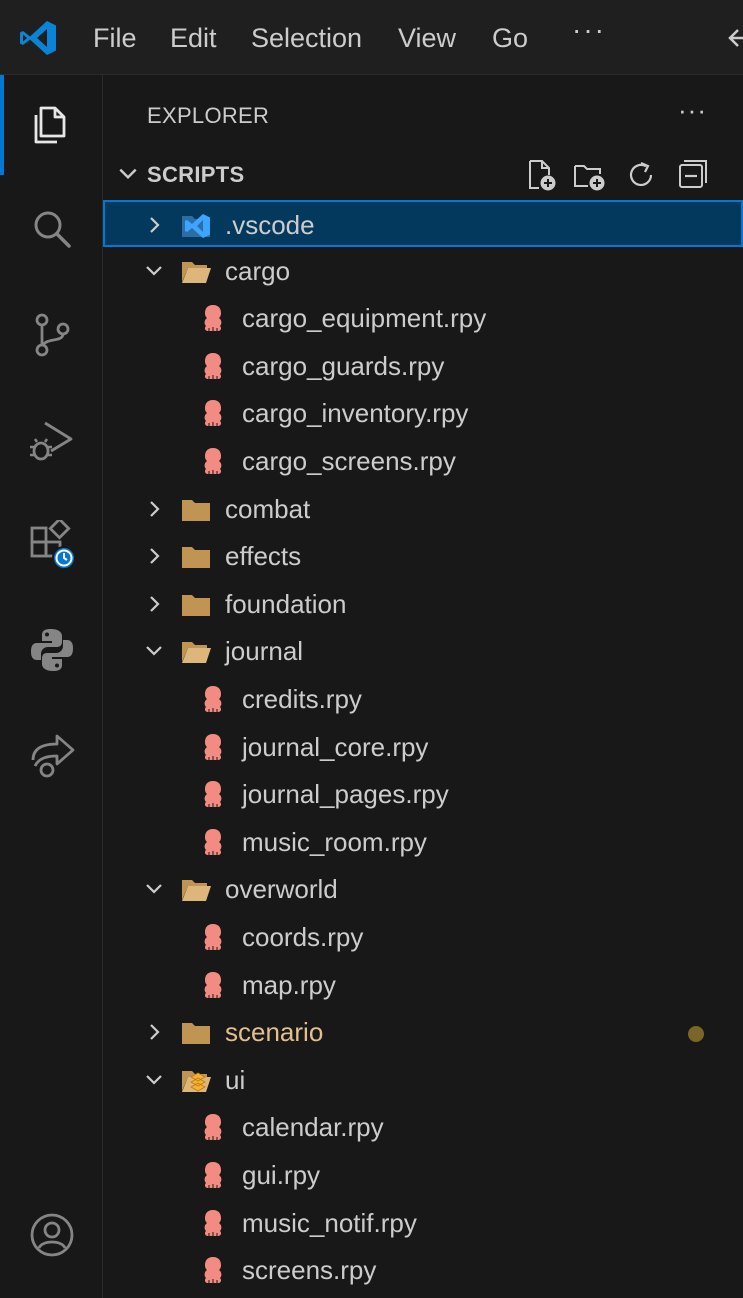 This screenshot has height=1298, width=743. I want to click on menu-more-button: ···, so click(589, 30).